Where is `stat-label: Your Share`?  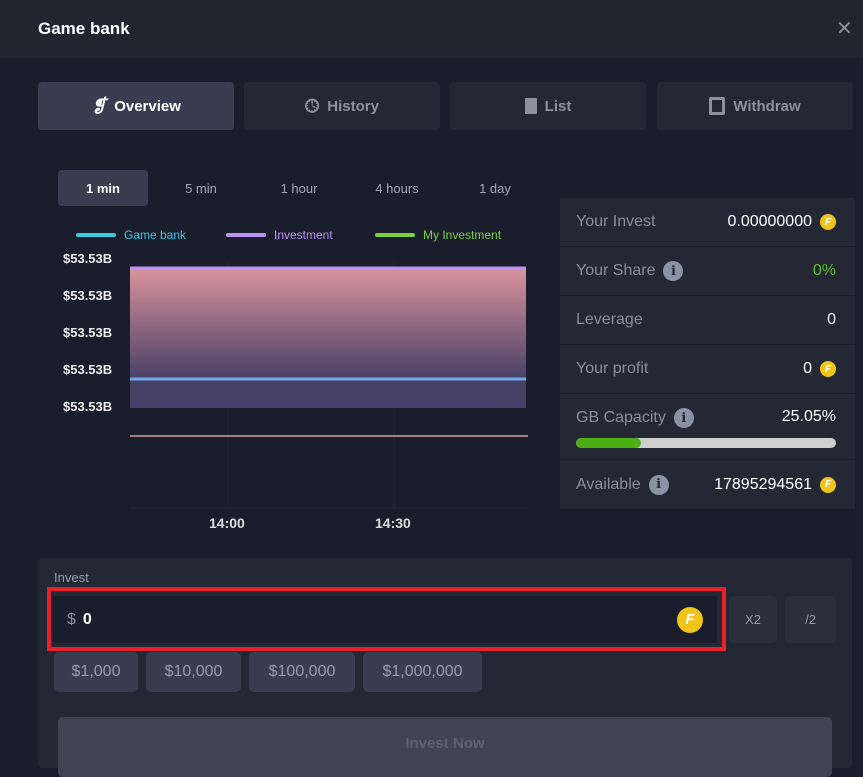 stat-label: Your Share is located at coordinates (616, 270).